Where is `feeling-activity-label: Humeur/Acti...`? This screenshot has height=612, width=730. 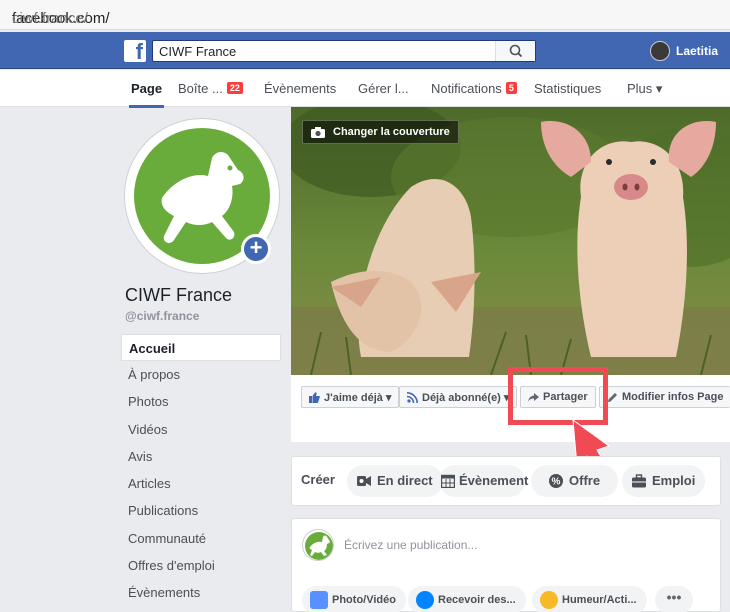 feeling-activity-label: Humeur/Acti... is located at coordinates (599, 600).